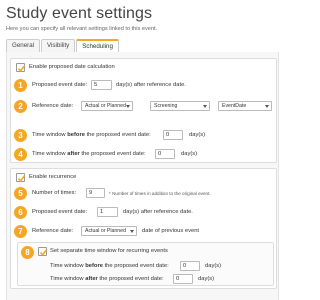 Image resolution: width=320 pixels, height=300 pixels. What do you see at coordinates (60, 85) in the screenshot?
I see `proposed-event-date-label: Proposed event date:` at bounding box center [60, 85].